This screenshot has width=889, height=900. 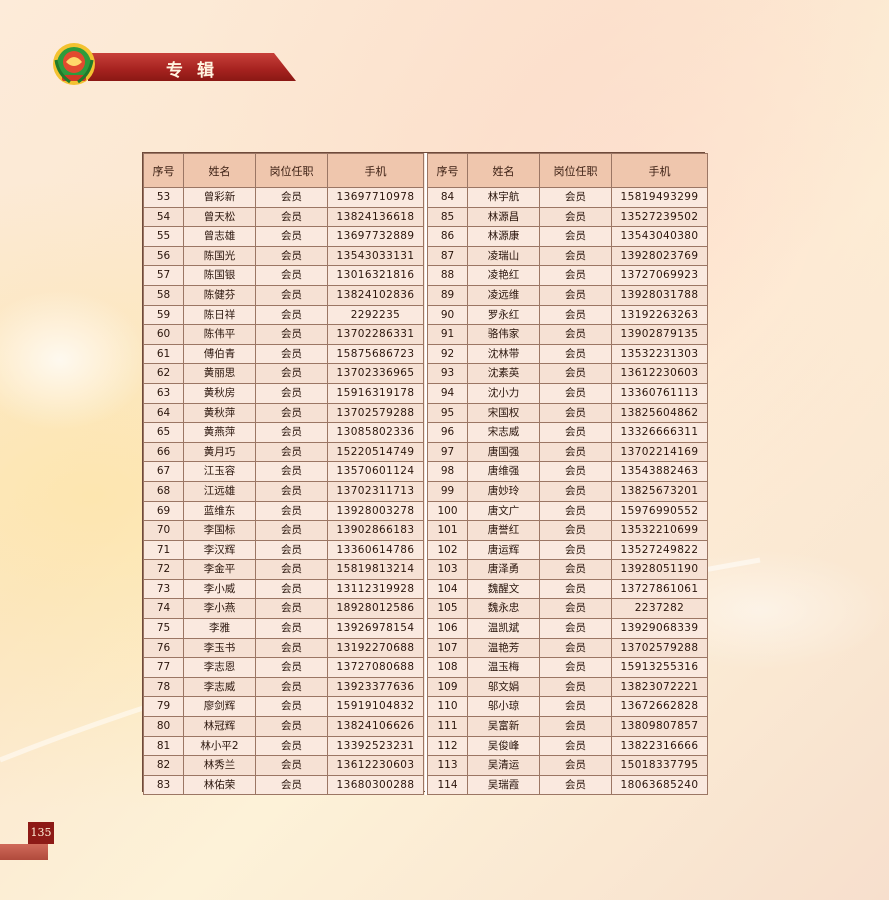 I want to click on cell-name: 李小威, so click(x=219, y=589).